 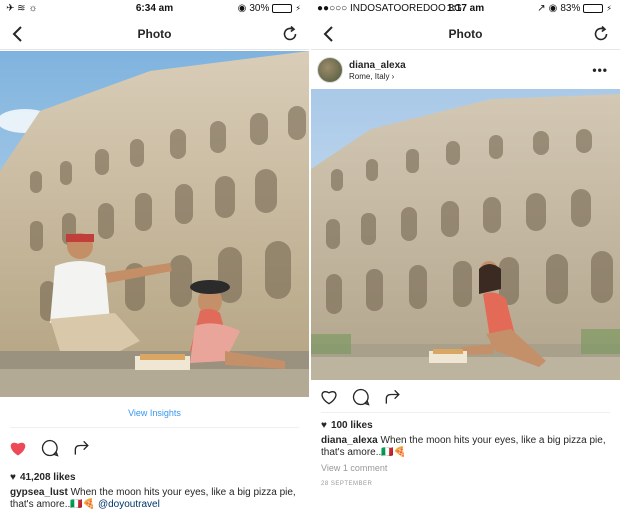 I want to click on caption-mention: @doyoutravel, so click(x=129, y=504).